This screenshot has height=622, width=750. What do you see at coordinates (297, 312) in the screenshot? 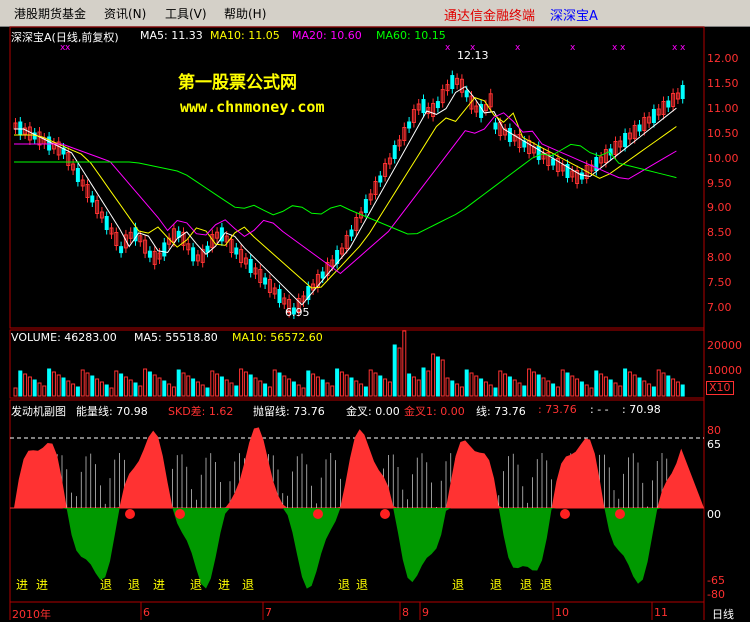
I see `low-price-label: 6.95` at bounding box center [297, 312].